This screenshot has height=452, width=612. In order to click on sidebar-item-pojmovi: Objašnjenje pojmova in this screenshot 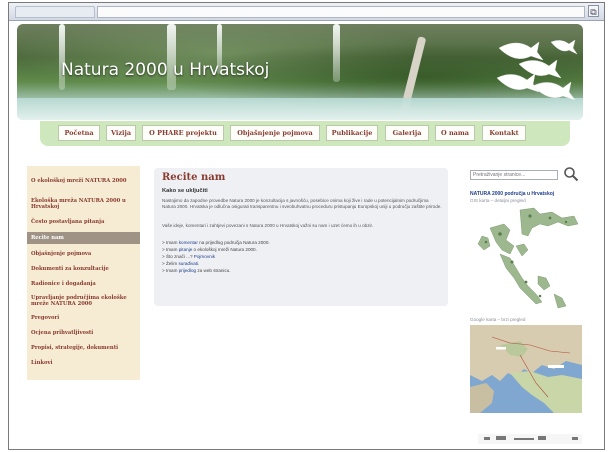, I will do `click(84, 254)`.